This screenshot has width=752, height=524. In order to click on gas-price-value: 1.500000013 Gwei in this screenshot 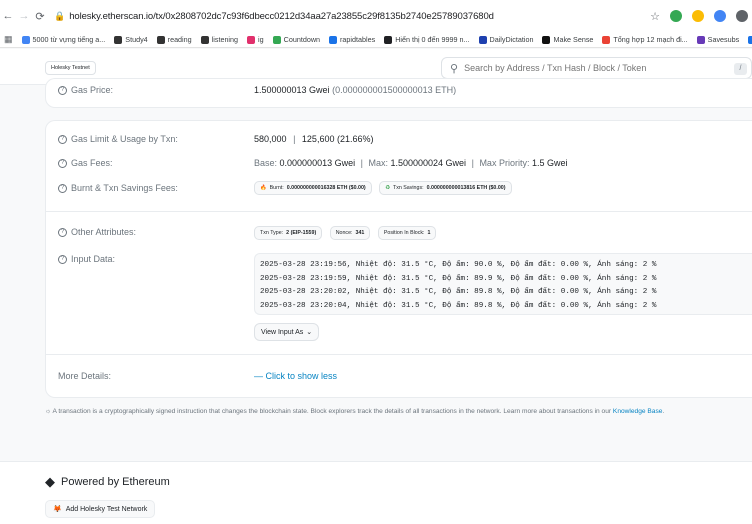, I will do `click(292, 90)`.